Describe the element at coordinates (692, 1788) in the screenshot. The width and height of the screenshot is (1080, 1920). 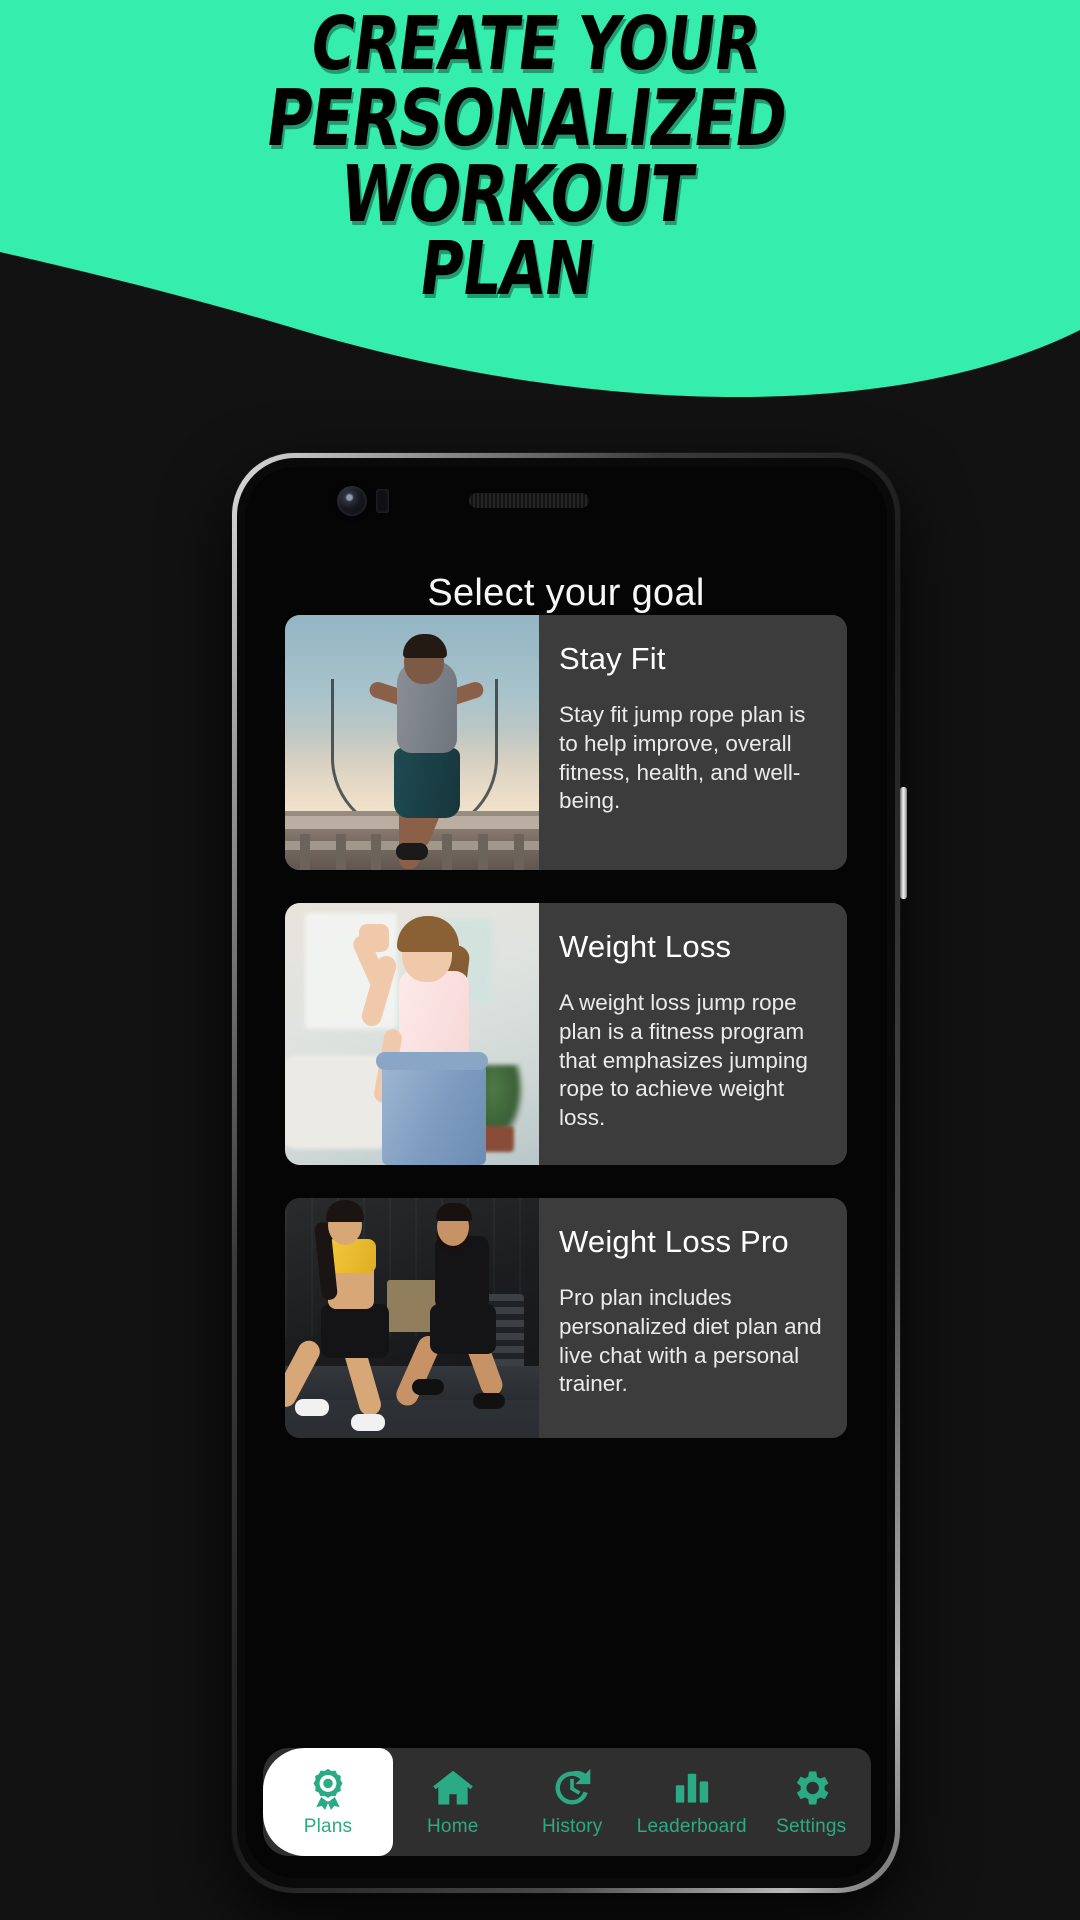
I see `bar-chart-icon` at that location.